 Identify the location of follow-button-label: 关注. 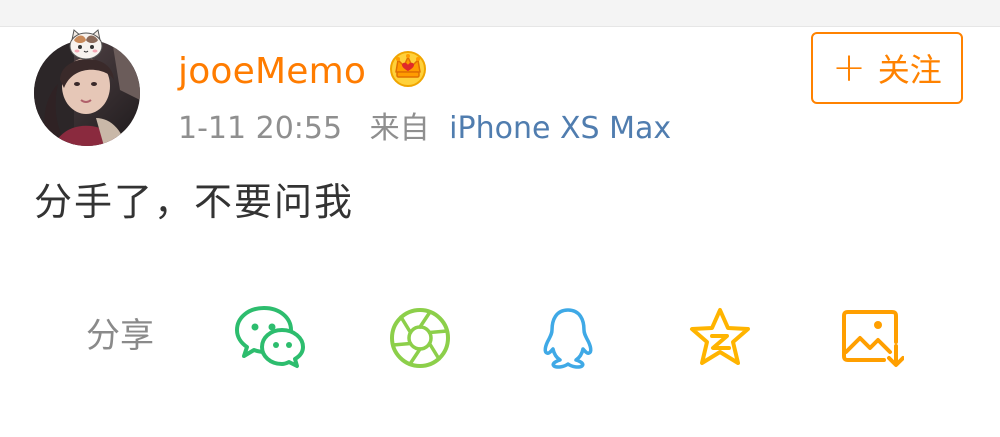
(909, 70).